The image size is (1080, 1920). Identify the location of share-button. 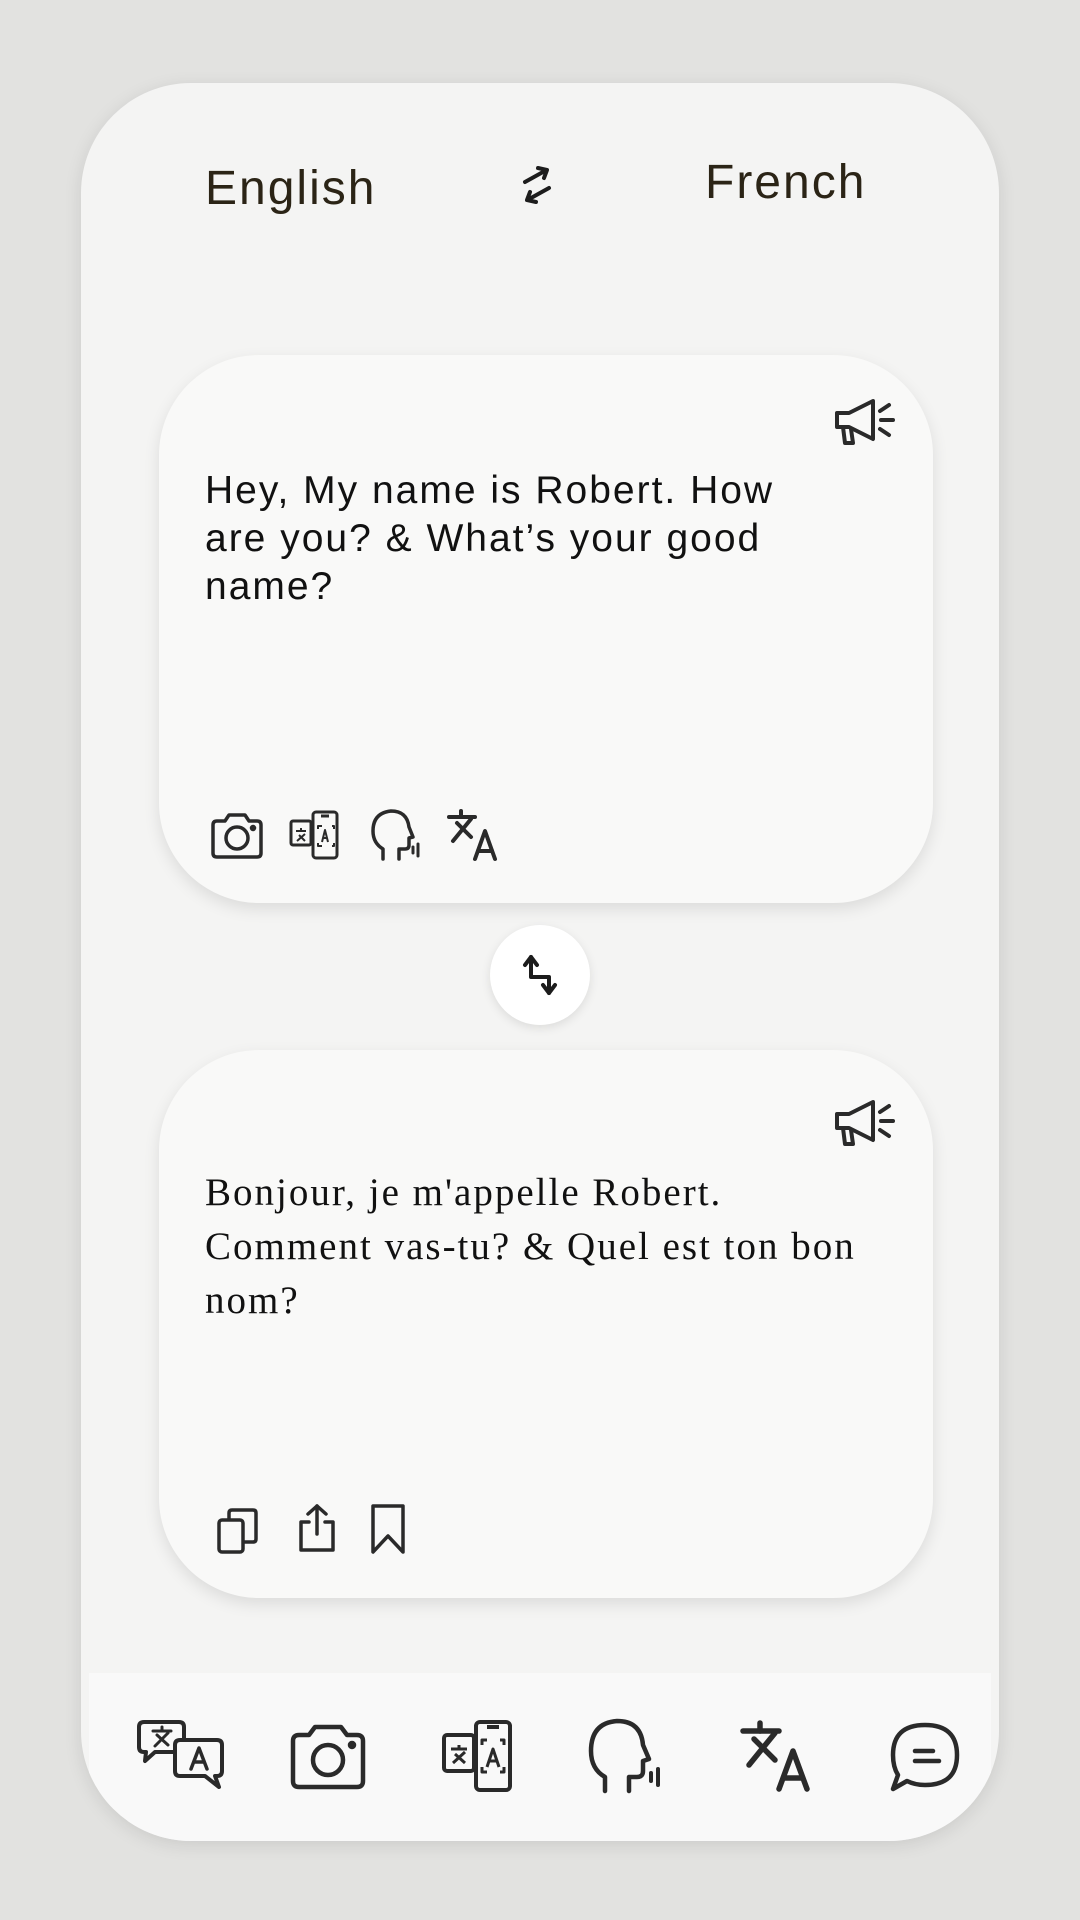
(317, 1528).